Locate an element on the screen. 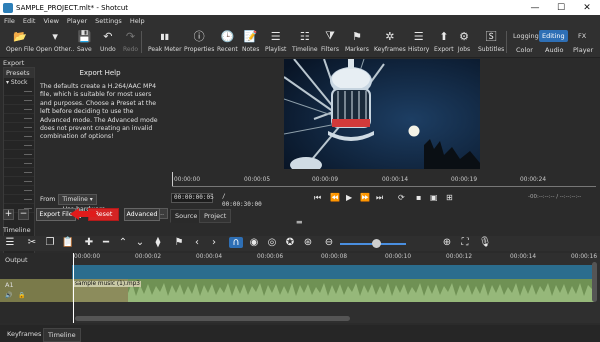 The width and height of the screenshot is (600, 342). history-button: ☰ History is located at coordinates (418, 41).